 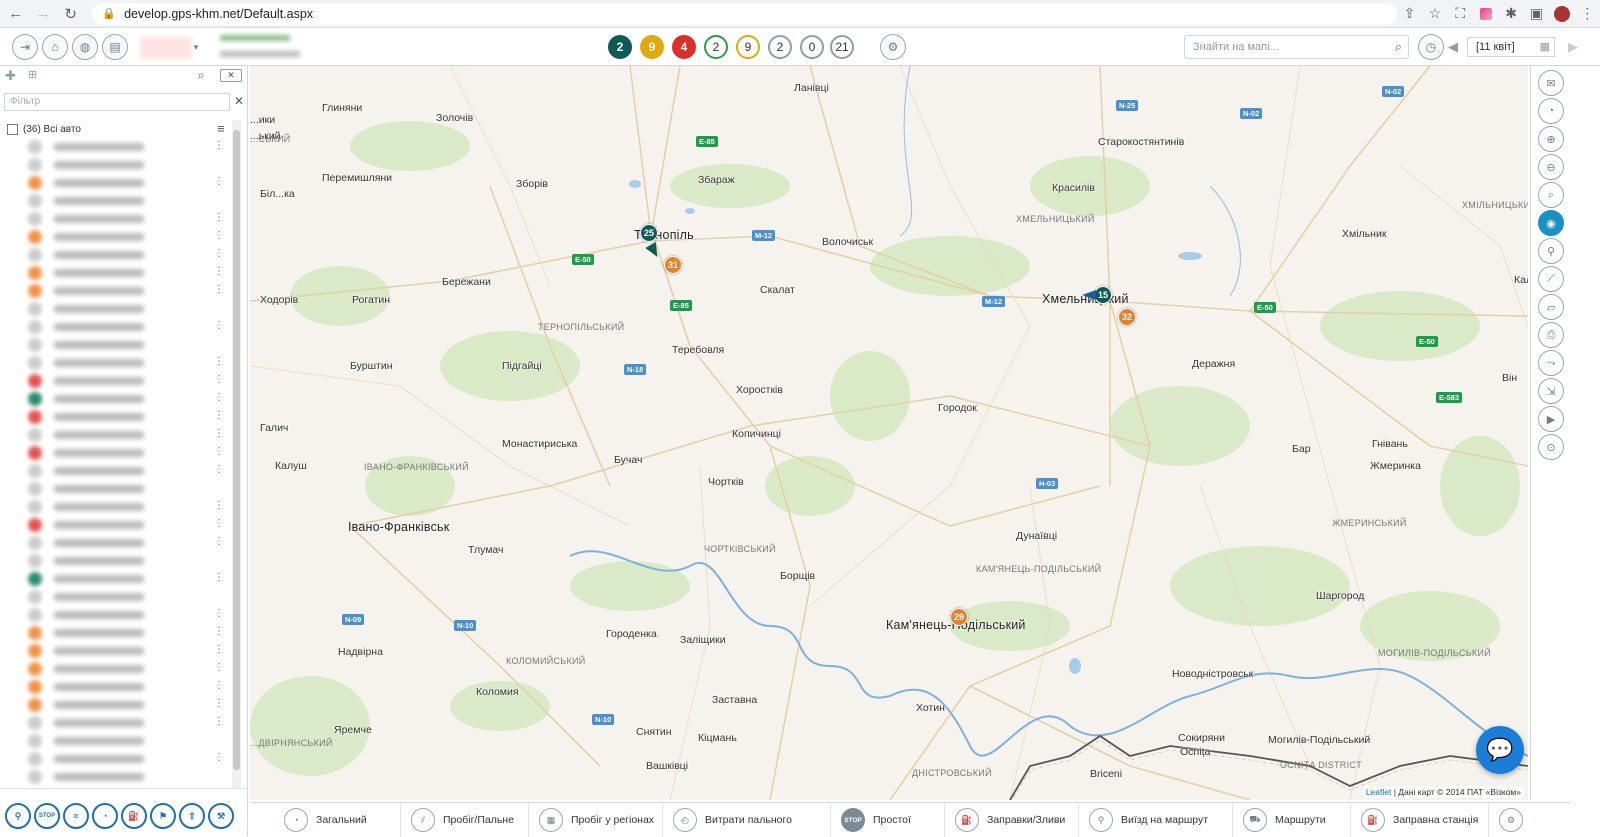 What do you see at coordinates (1279, 820) in the screenshot?
I see `report-tab: ⛟ Маршрути` at bounding box center [1279, 820].